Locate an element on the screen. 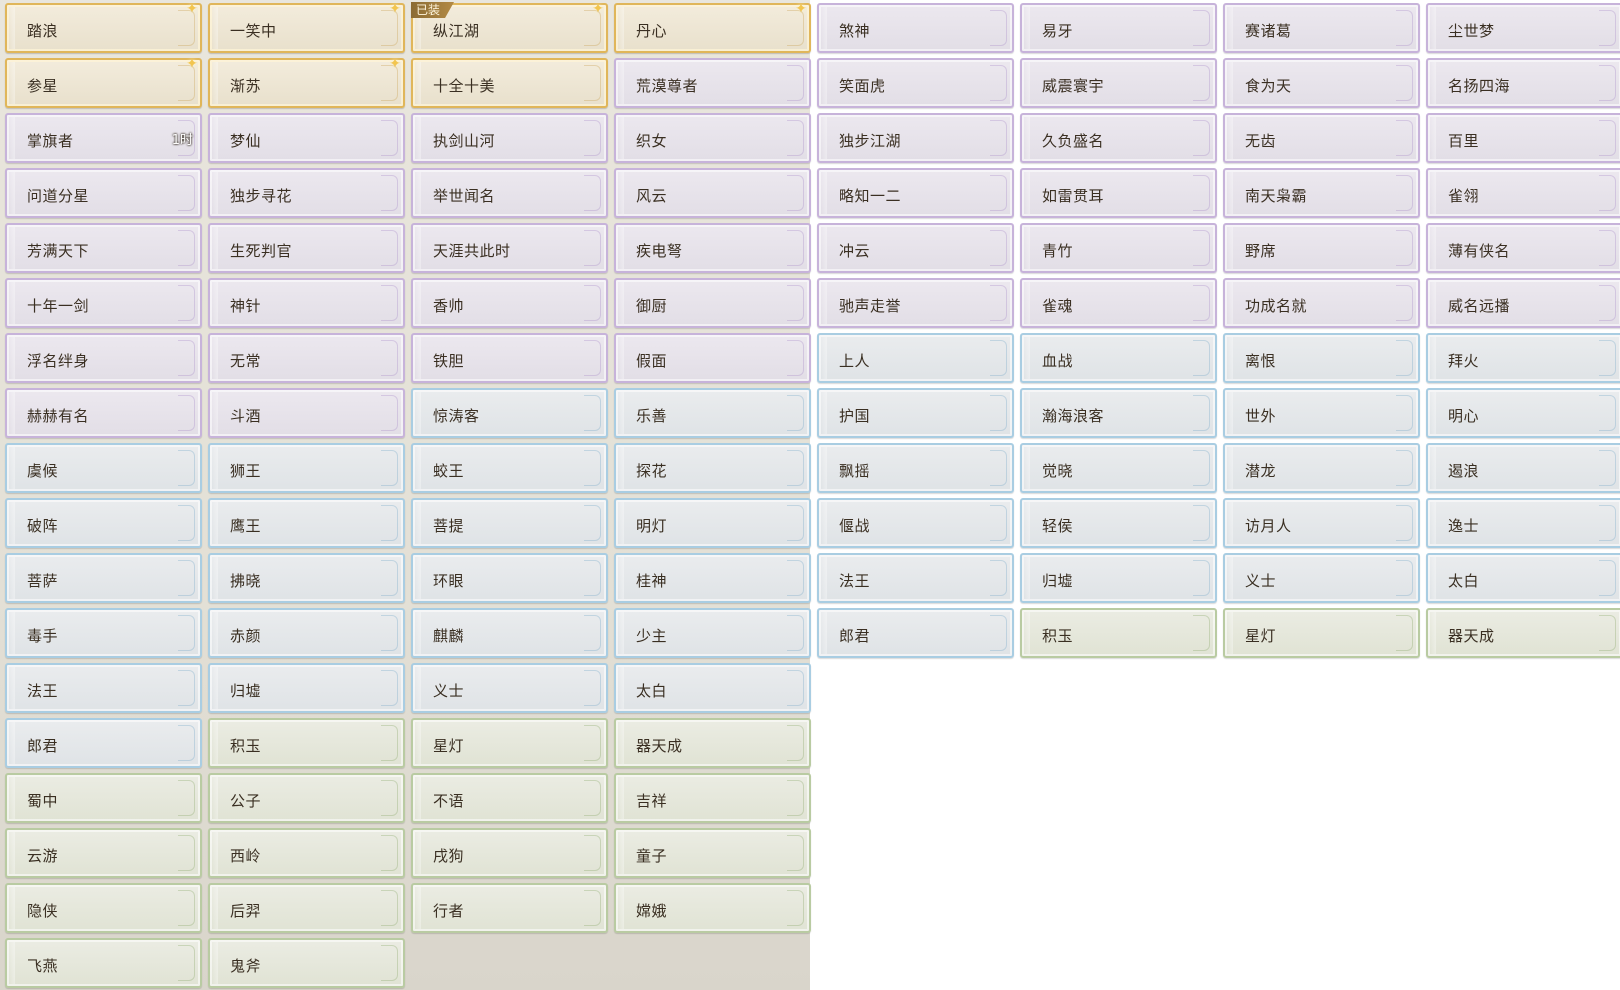 Image resolution: width=1620 pixels, height=990 pixels. title-card: 归墟 is located at coordinates (306, 688).